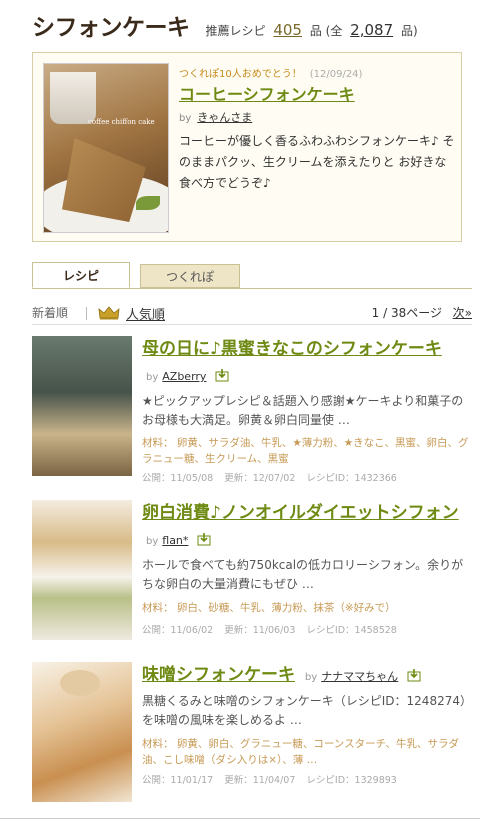 The width and height of the screenshot is (480, 822). I want to click on featured-title-link: コーヒーシフォンケーキ, so click(267, 93).